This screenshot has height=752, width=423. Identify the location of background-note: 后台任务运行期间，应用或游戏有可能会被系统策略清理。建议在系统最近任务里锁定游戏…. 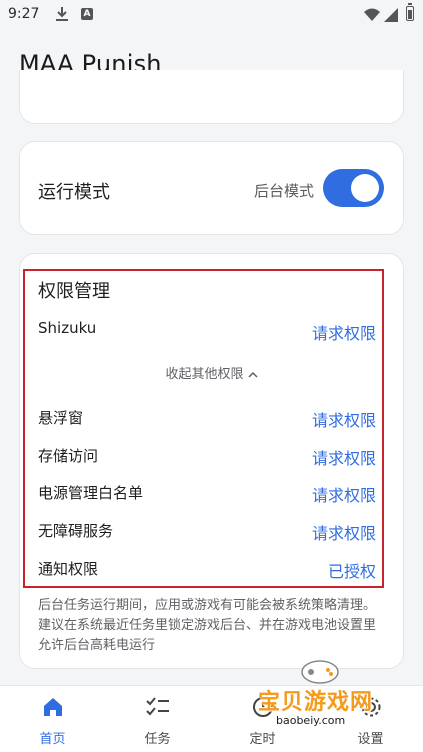
(207, 625).